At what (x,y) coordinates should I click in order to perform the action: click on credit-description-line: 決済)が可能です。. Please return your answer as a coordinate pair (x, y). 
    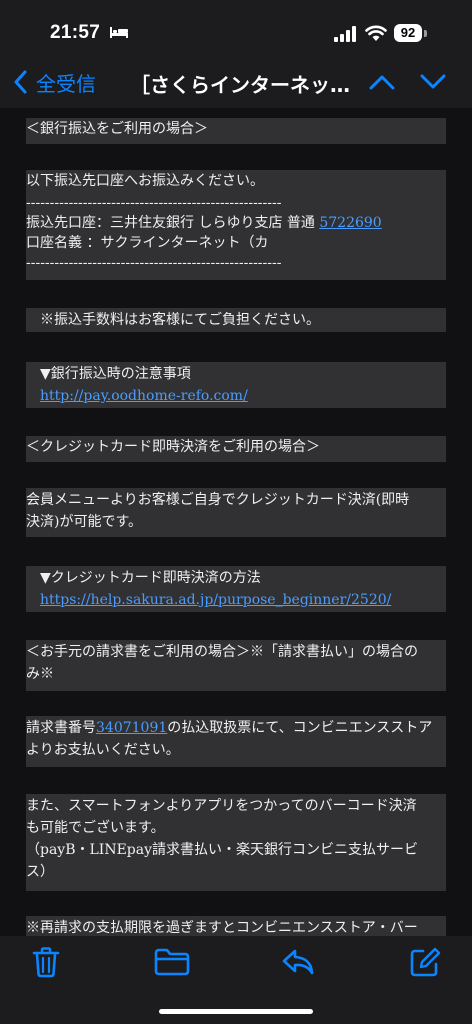
    Looking at the image, I should click on (84, 522).